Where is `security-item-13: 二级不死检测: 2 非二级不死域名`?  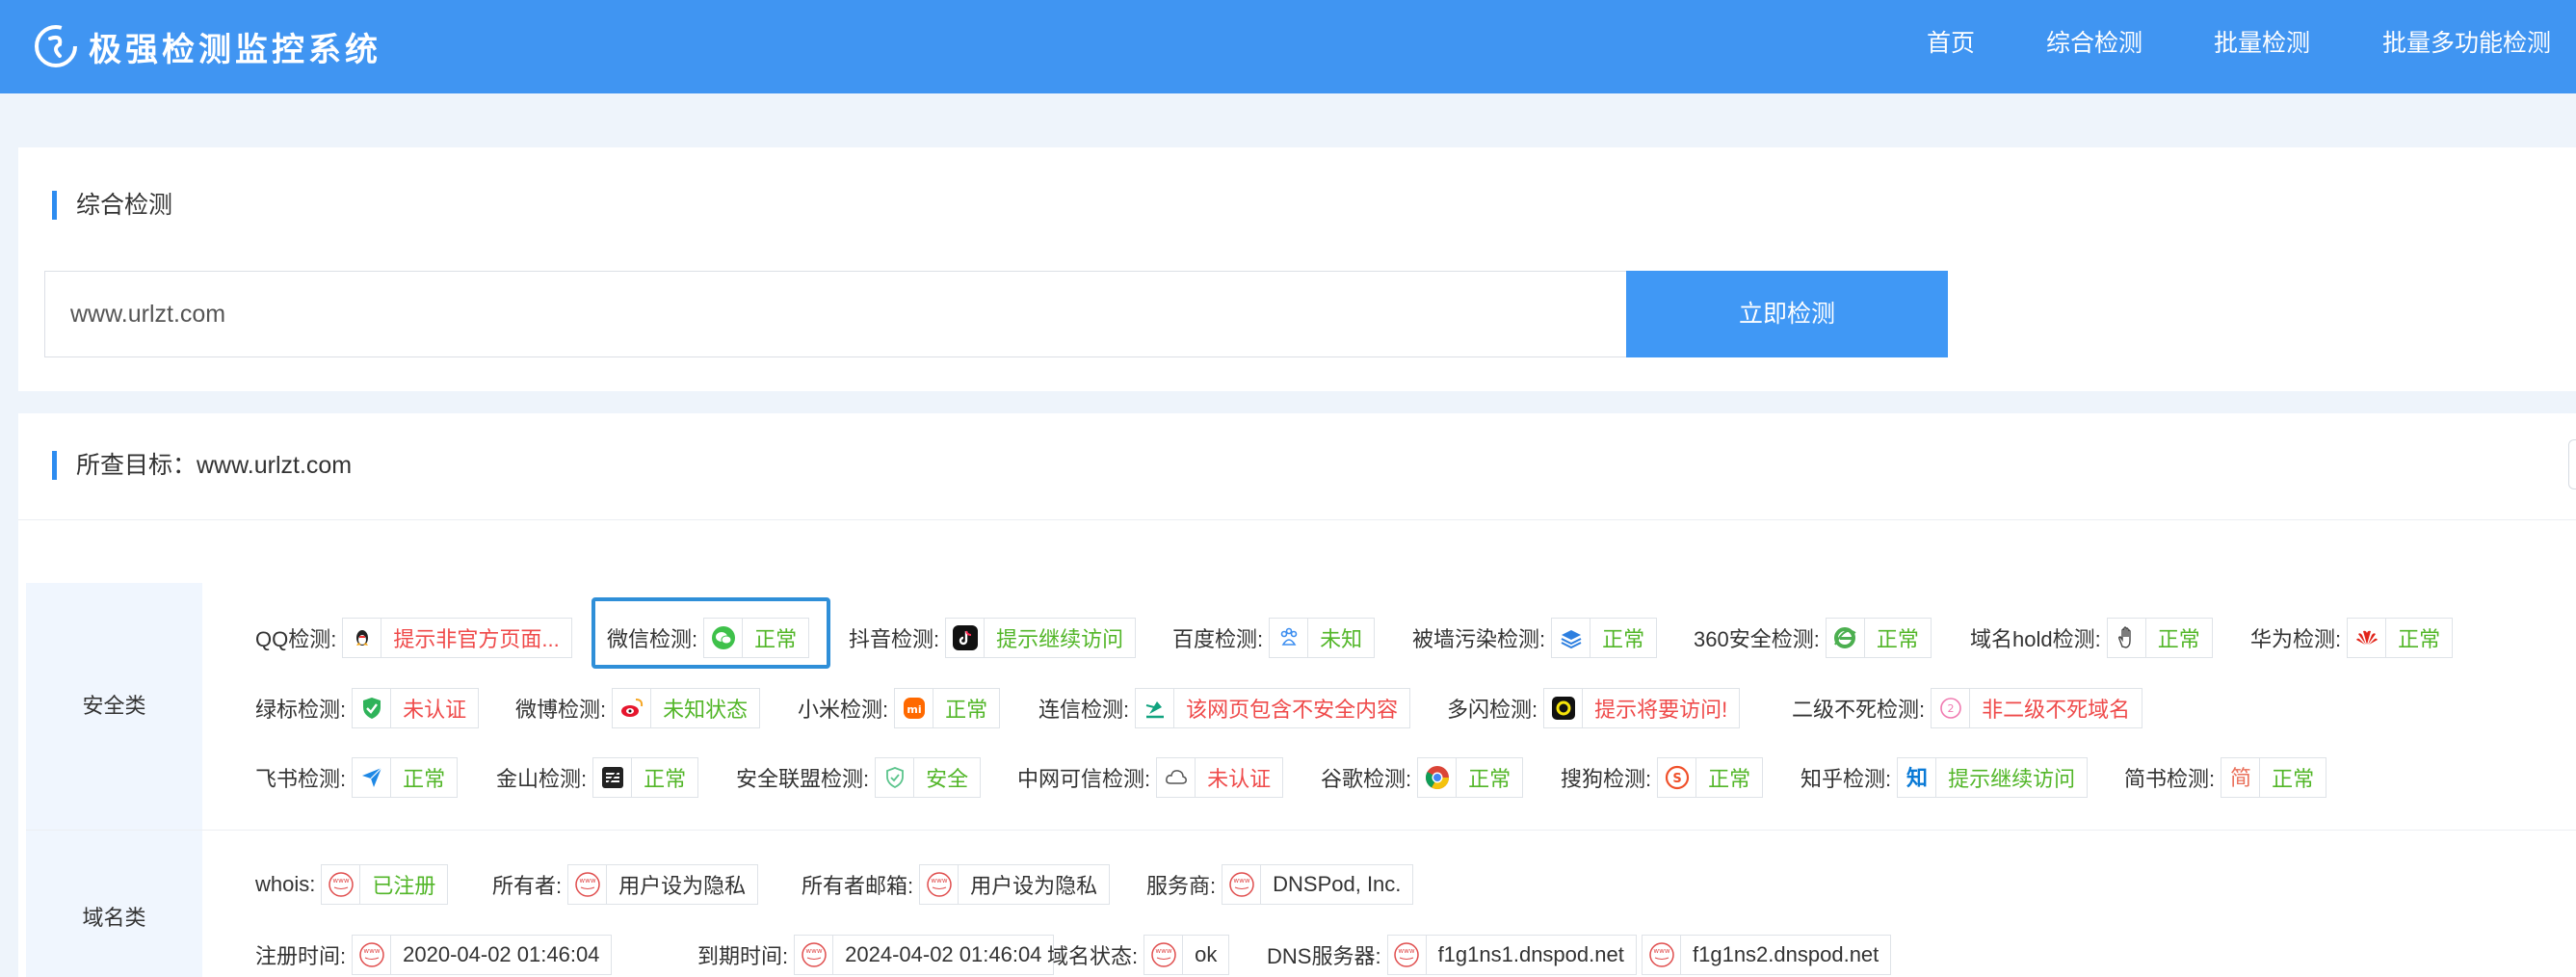 security-item-13: 二级不死检测: 2 非二级不死域名 is located at coordinates (1968, 708).